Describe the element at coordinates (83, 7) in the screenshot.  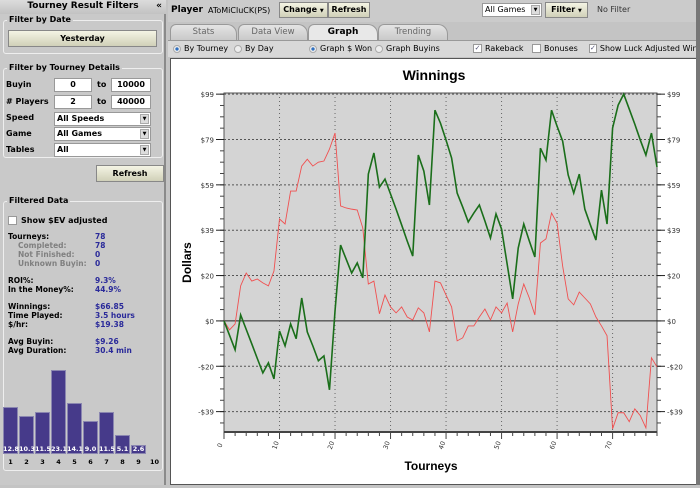
I see `panel-header: Tourney Result Filters «` at that location.